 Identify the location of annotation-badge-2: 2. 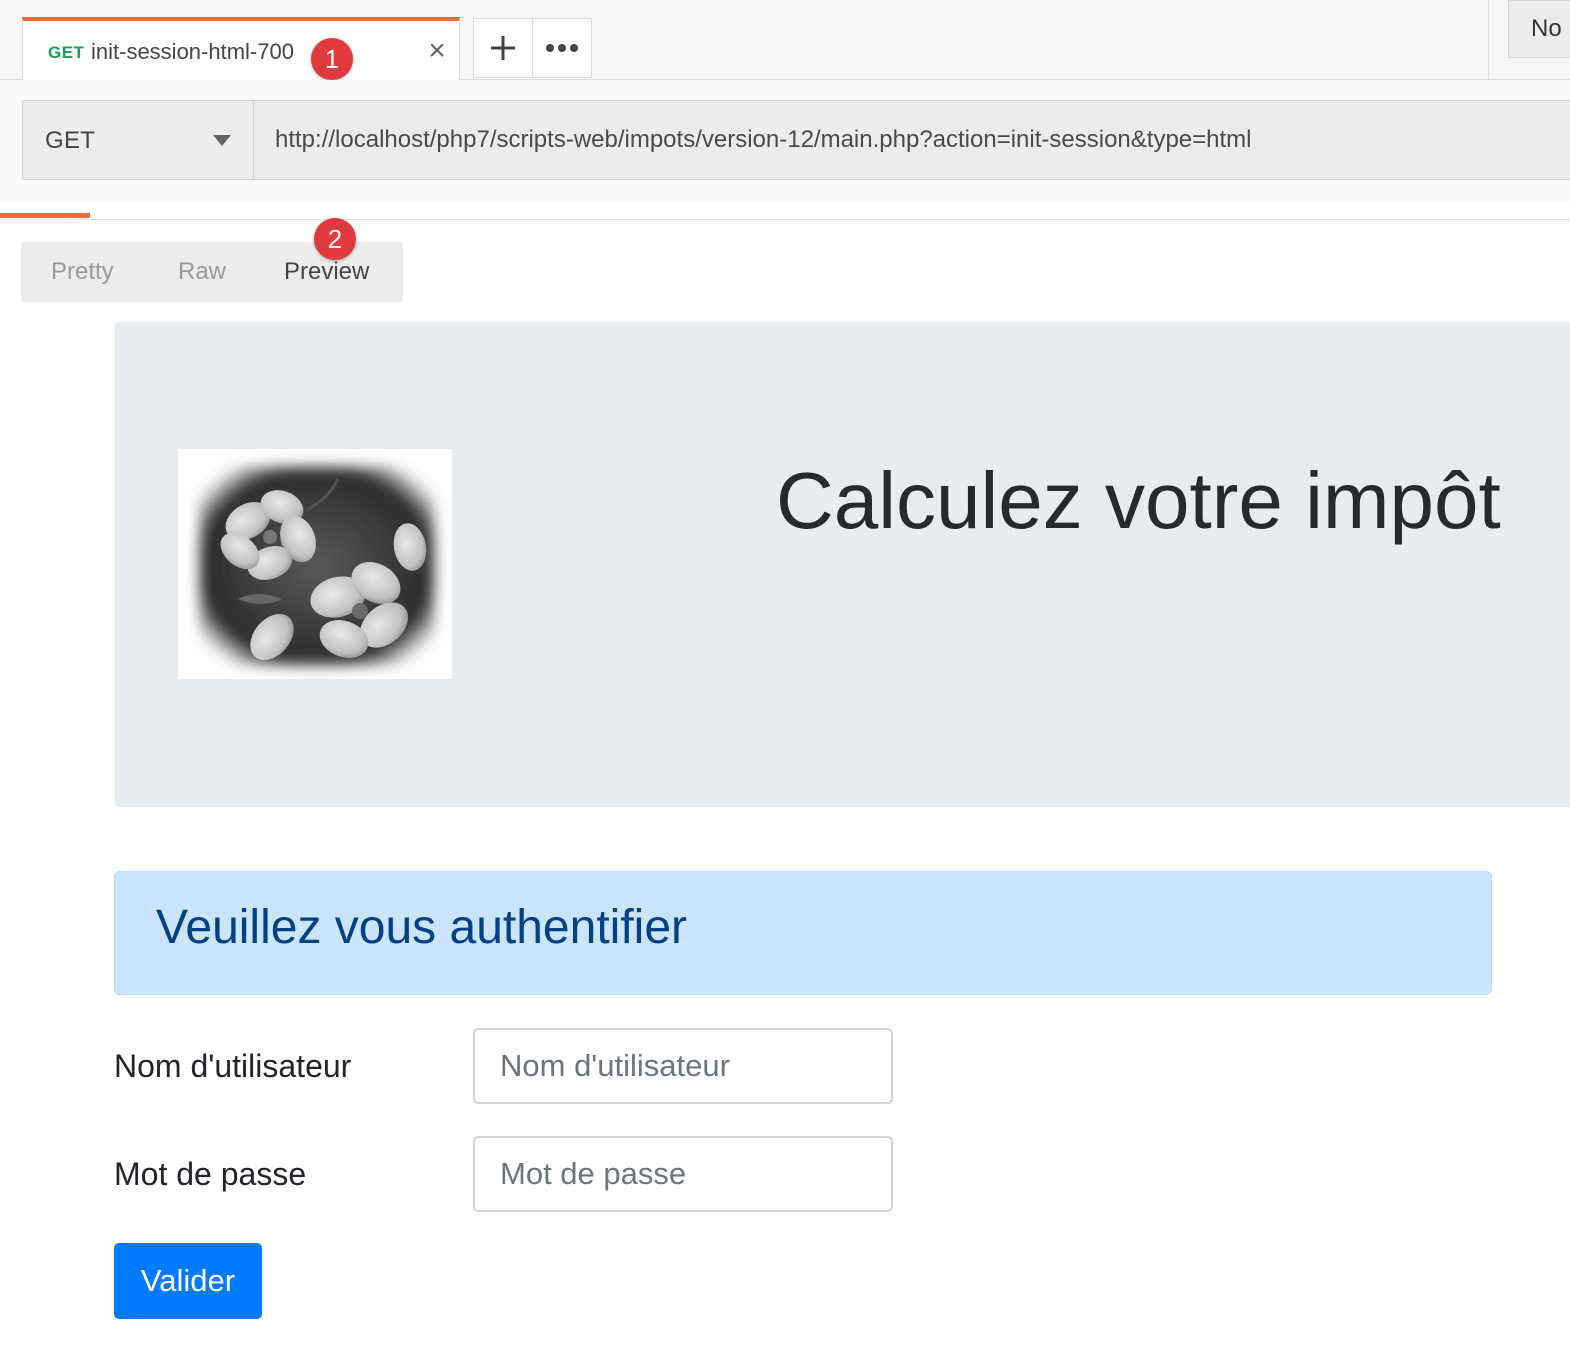
(335, 239).